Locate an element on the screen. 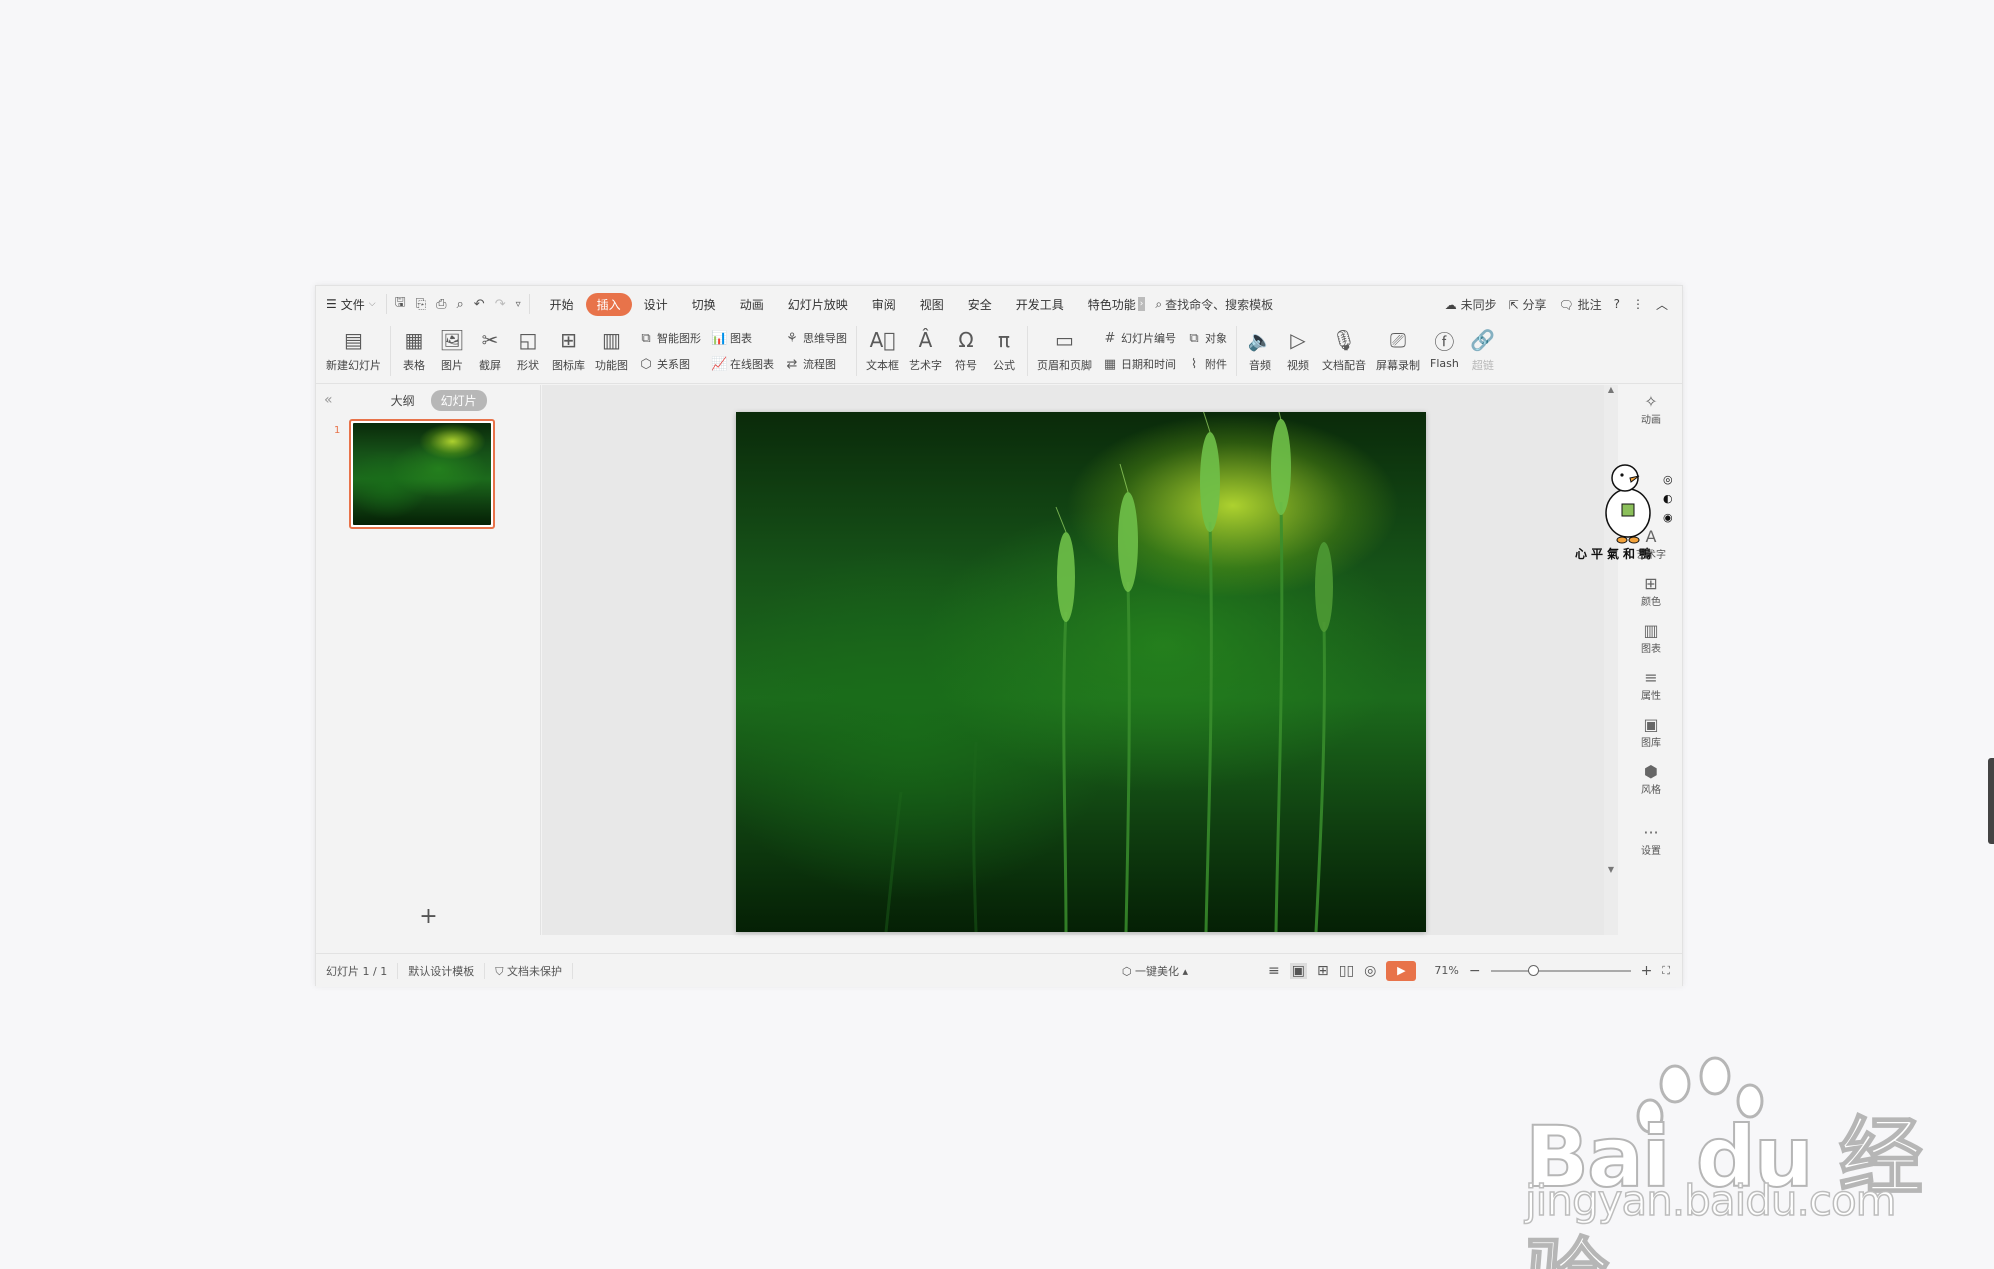 This screenshot has height=1269, width=1994. share-label: 分享 is located at coordinates (1534, 304).